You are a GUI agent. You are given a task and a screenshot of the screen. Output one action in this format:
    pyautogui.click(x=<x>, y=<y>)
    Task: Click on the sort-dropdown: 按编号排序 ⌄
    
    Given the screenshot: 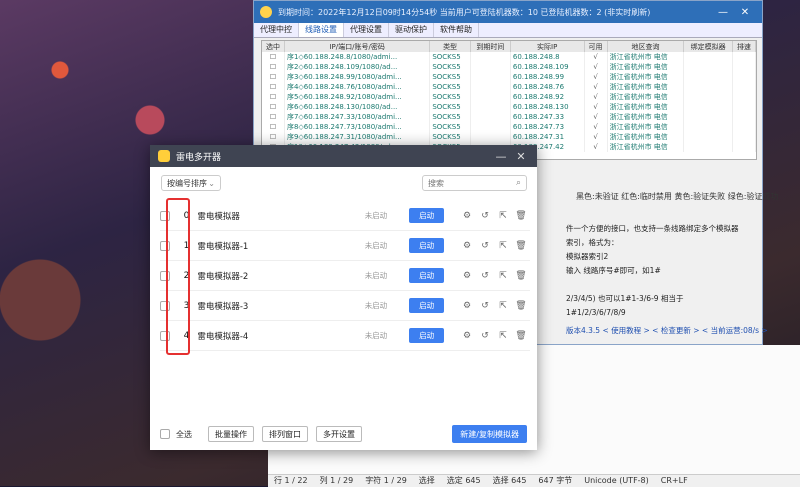 What is the action you would take?
    pyautogui.click(x=191, y=183)
    